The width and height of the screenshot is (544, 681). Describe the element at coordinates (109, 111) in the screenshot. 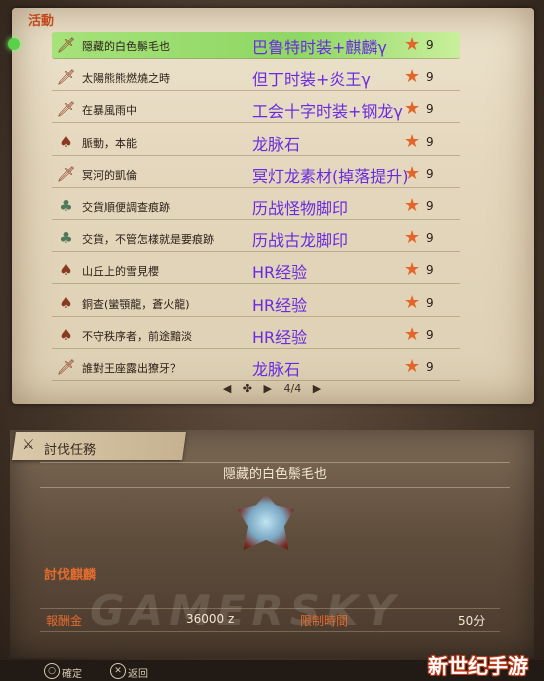

I see `quest-name: 在暴風雨中` at that location.